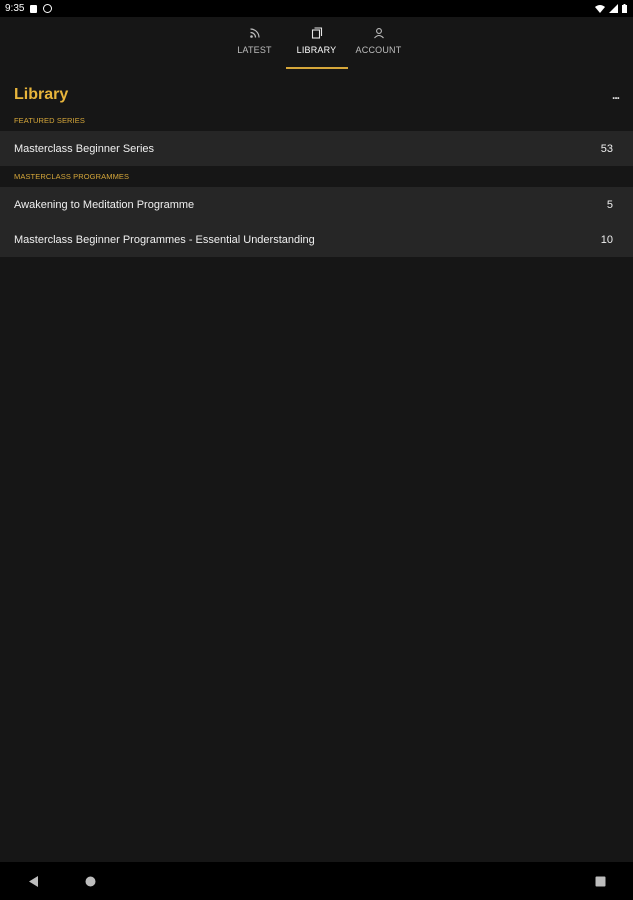 The image size is (633, 900). I want to click on status-bar: 9:35, so click(316, 8).